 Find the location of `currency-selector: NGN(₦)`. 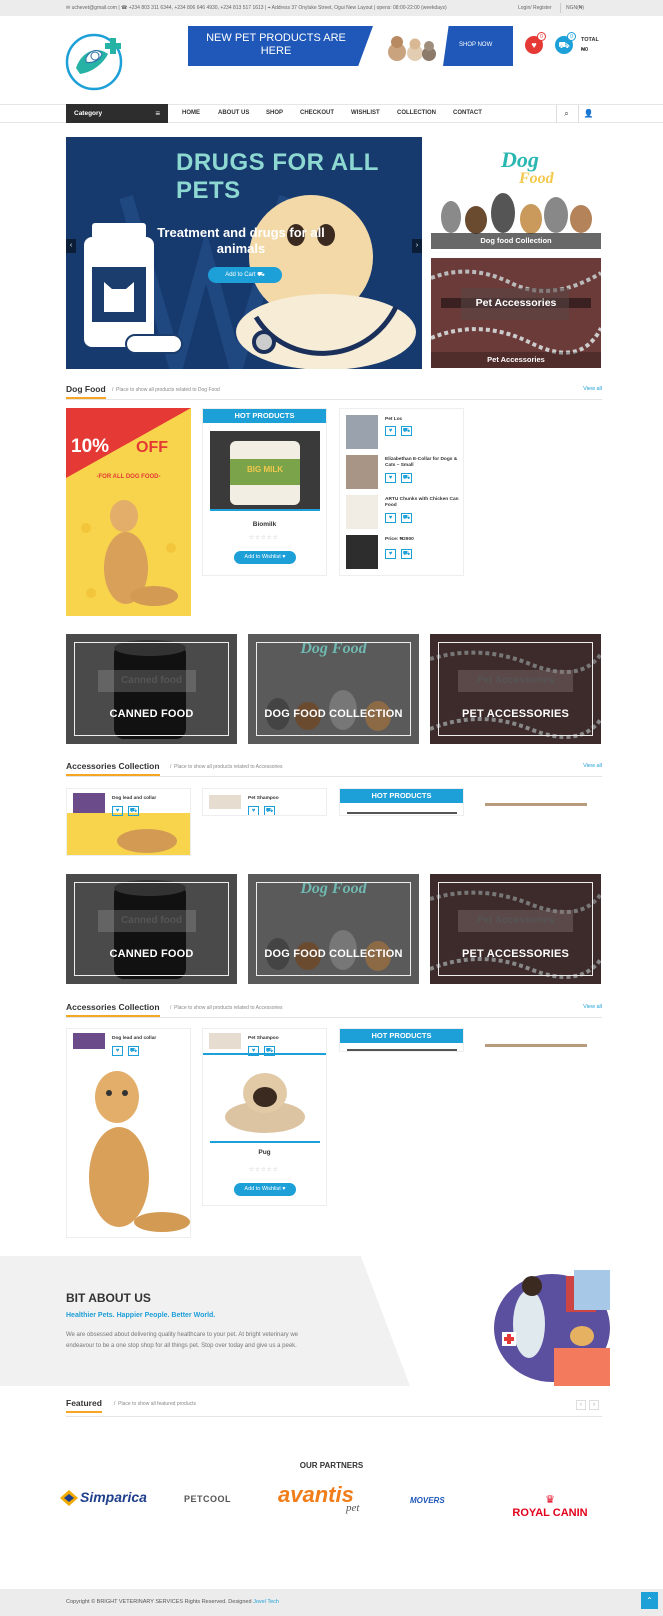

currency-selector: NGN(₦) is located at coordinates (575, 8).